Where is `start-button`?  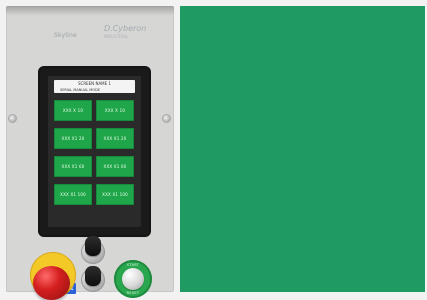 start-button is located at coordinates (133, 279).